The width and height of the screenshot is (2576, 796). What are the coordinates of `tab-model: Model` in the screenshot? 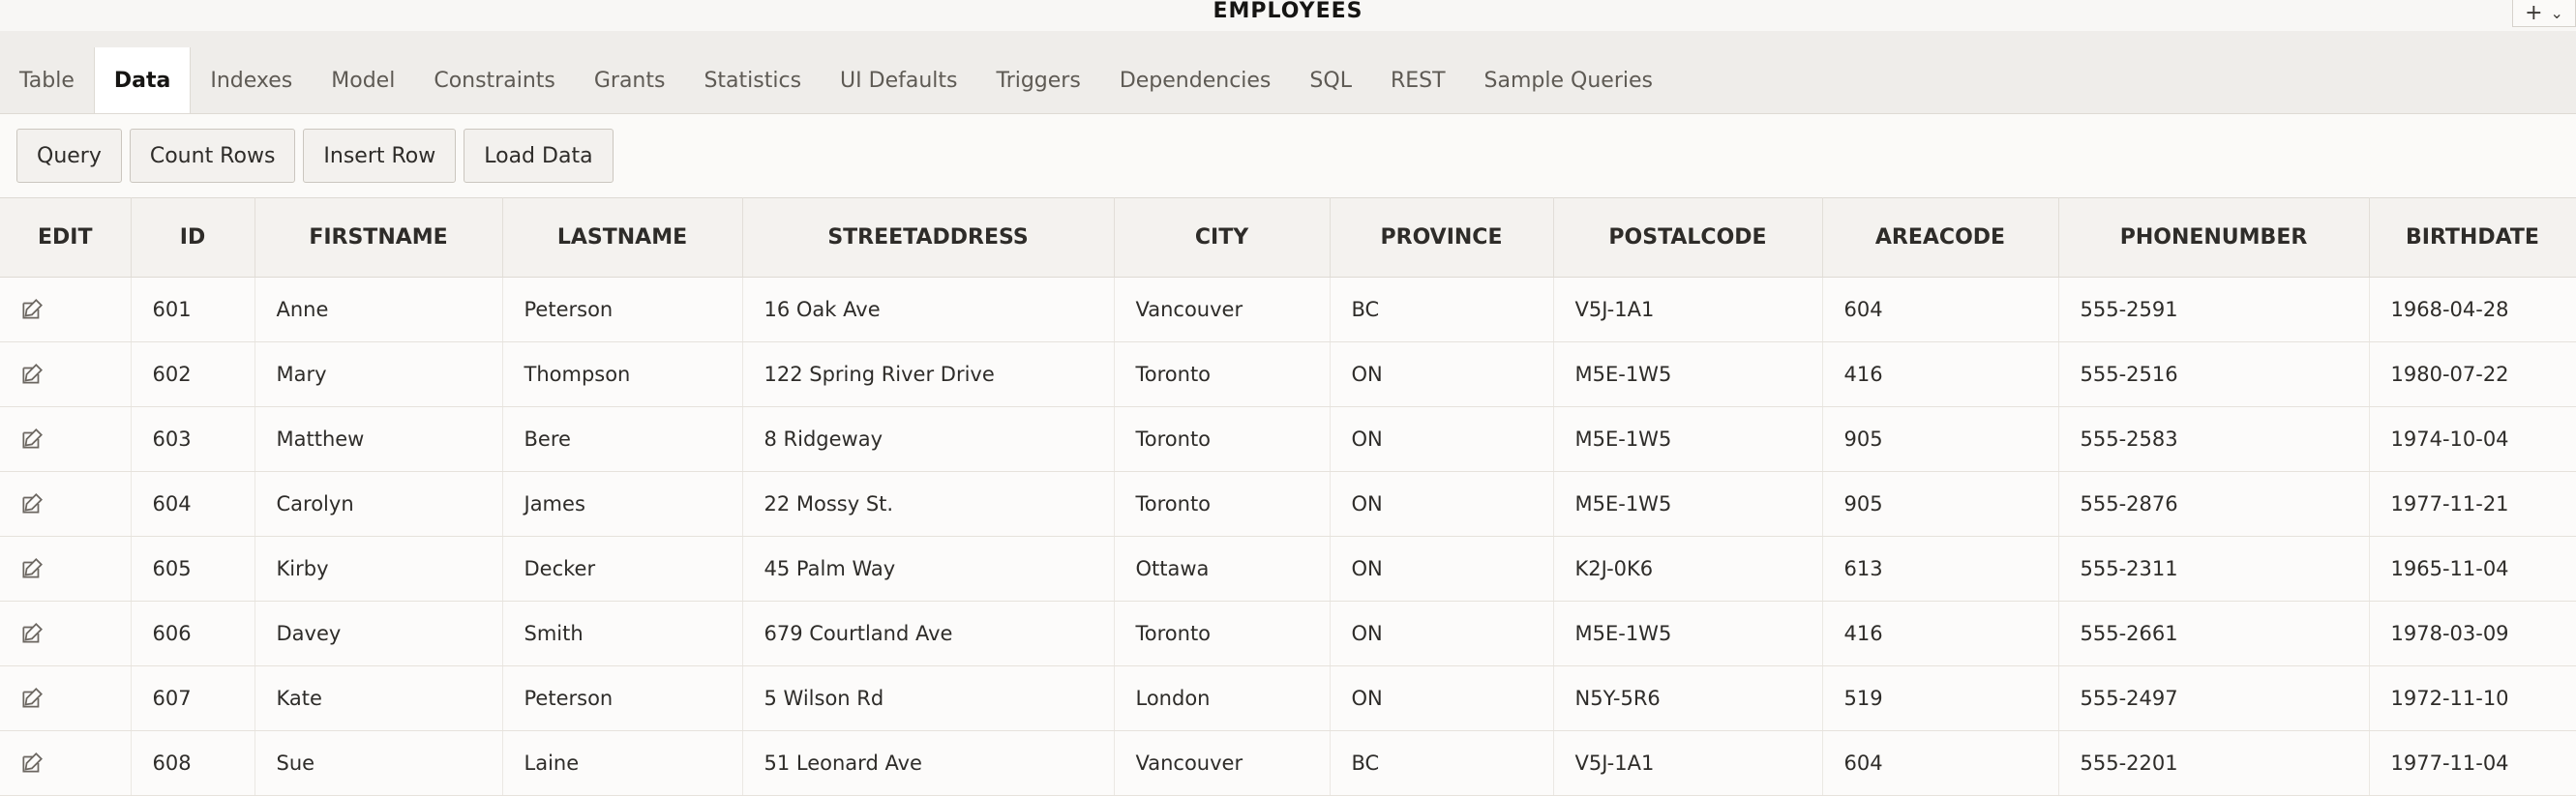 It's located at (363, 80).